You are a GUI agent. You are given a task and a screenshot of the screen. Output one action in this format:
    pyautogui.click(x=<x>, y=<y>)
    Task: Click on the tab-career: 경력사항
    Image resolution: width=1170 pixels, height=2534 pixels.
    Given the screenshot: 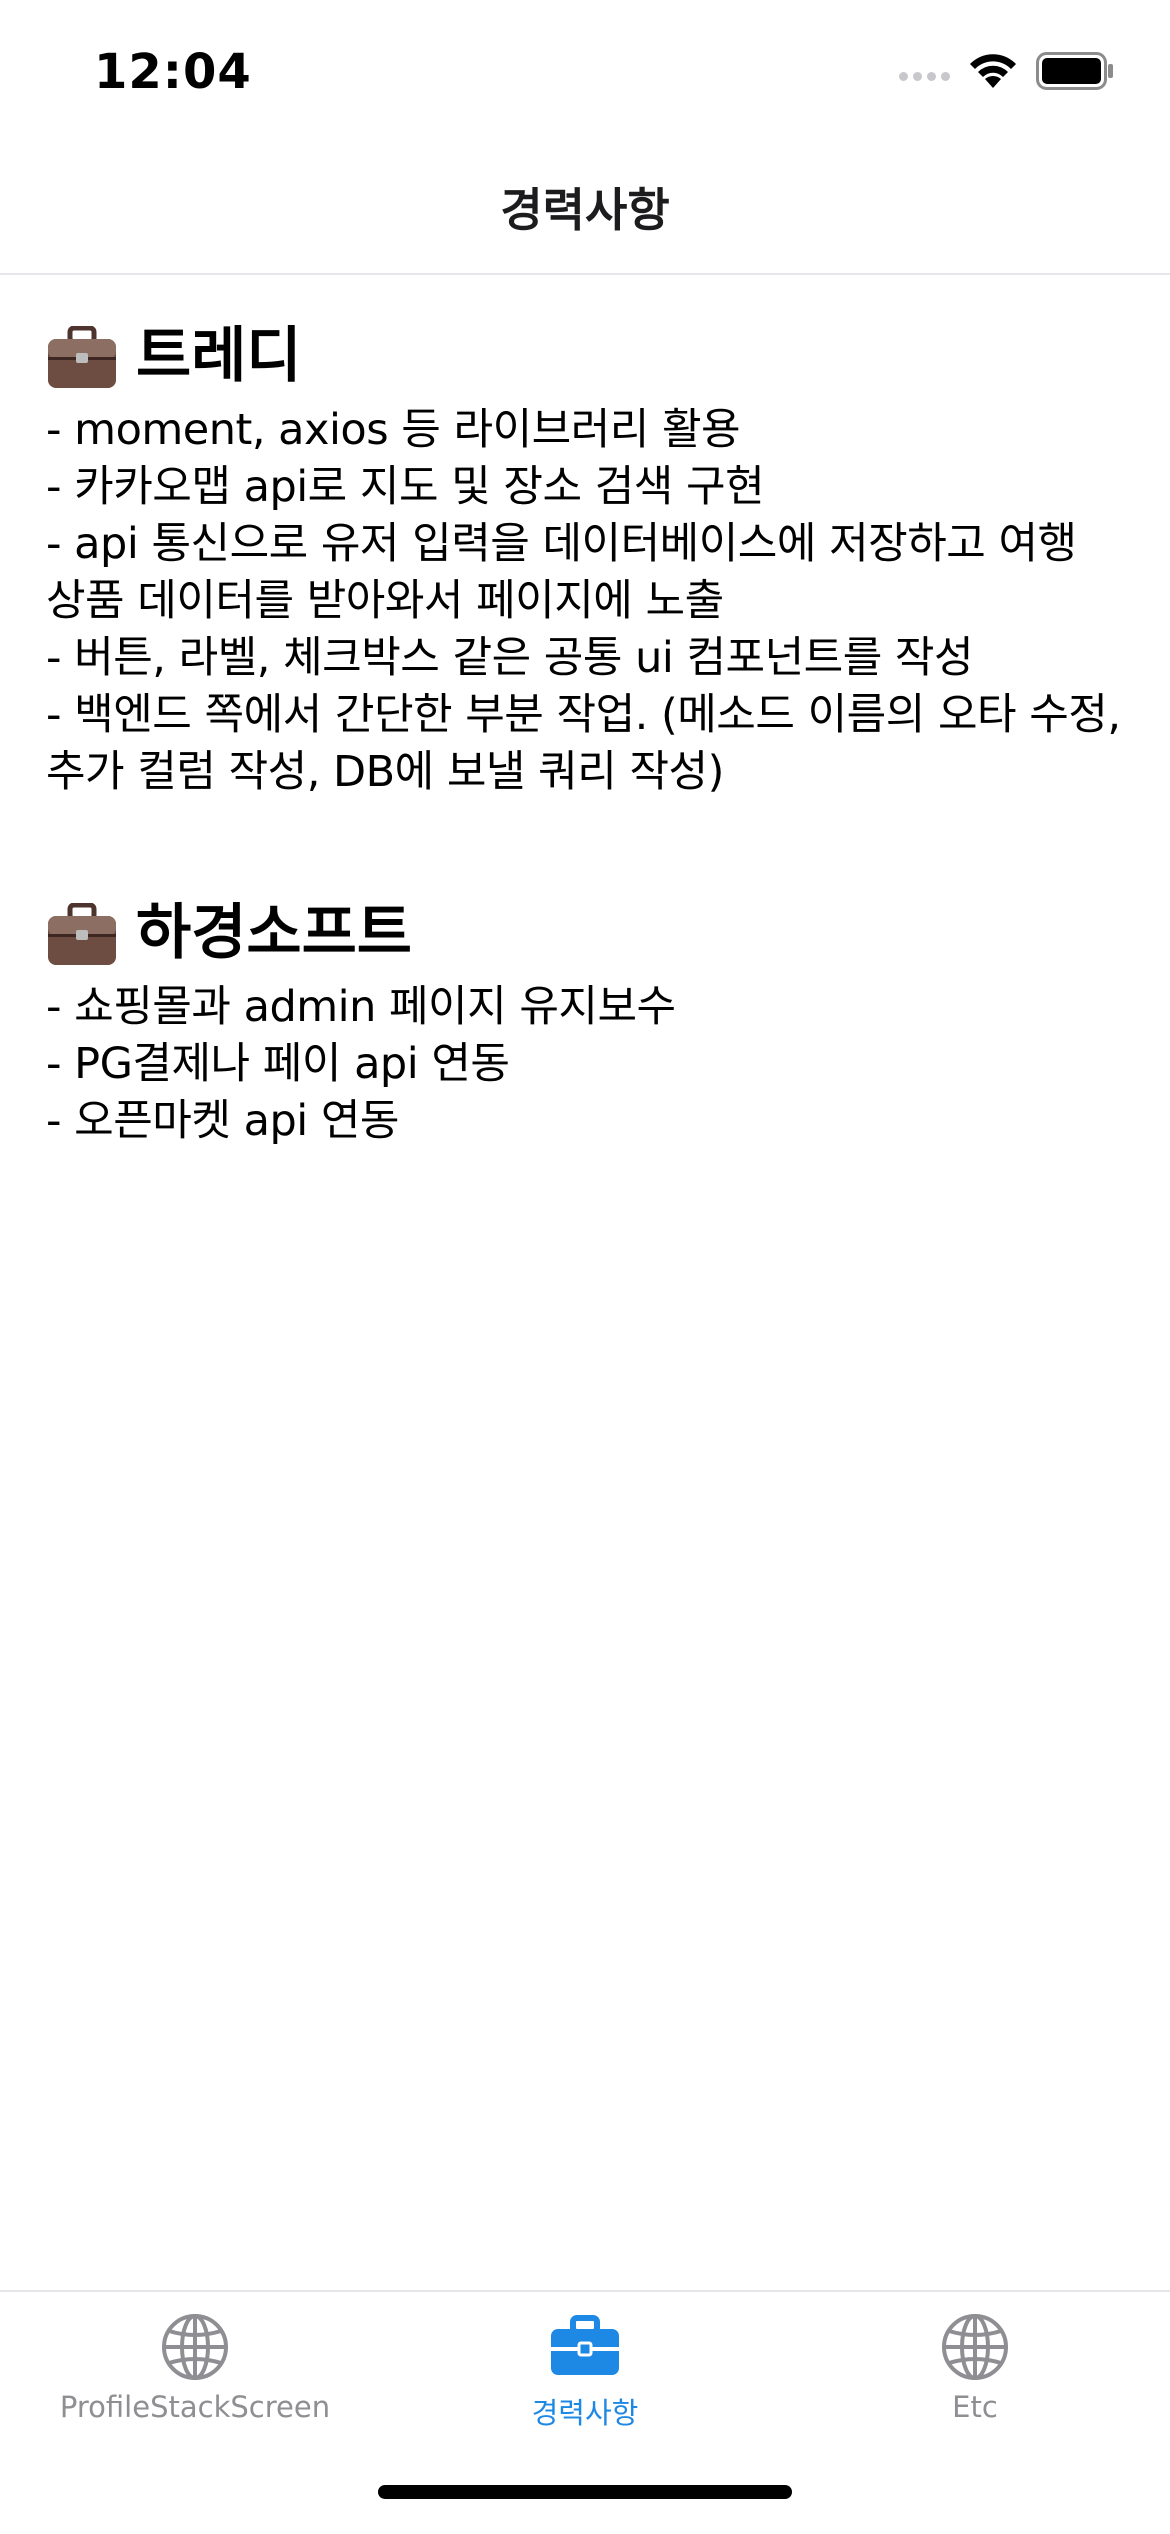 What is the action you would take?
    pyautogui.click(x=585, y=2372)
    